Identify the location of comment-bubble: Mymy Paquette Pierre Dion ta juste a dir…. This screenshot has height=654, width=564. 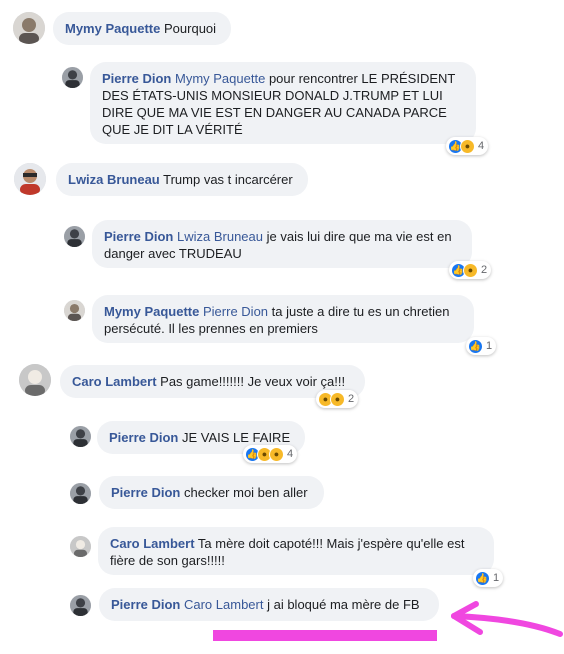
(283, 319).